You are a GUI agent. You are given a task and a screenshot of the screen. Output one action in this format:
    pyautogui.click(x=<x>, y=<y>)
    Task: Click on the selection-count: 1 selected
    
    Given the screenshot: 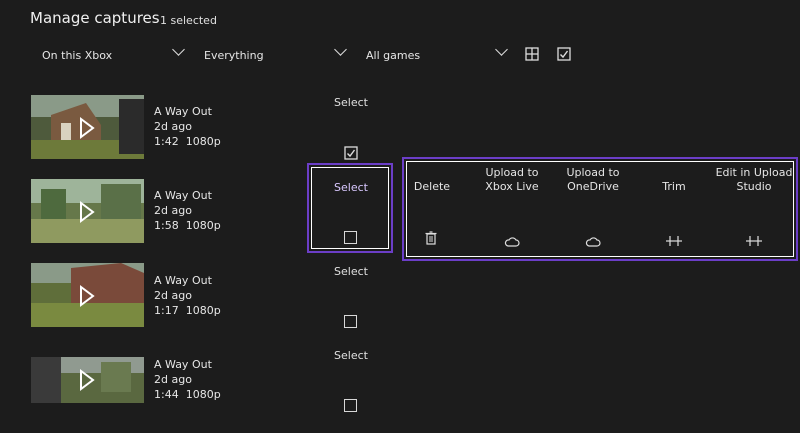 What is the action you would take?
    pyautogui.click(x=188, y=20)
    